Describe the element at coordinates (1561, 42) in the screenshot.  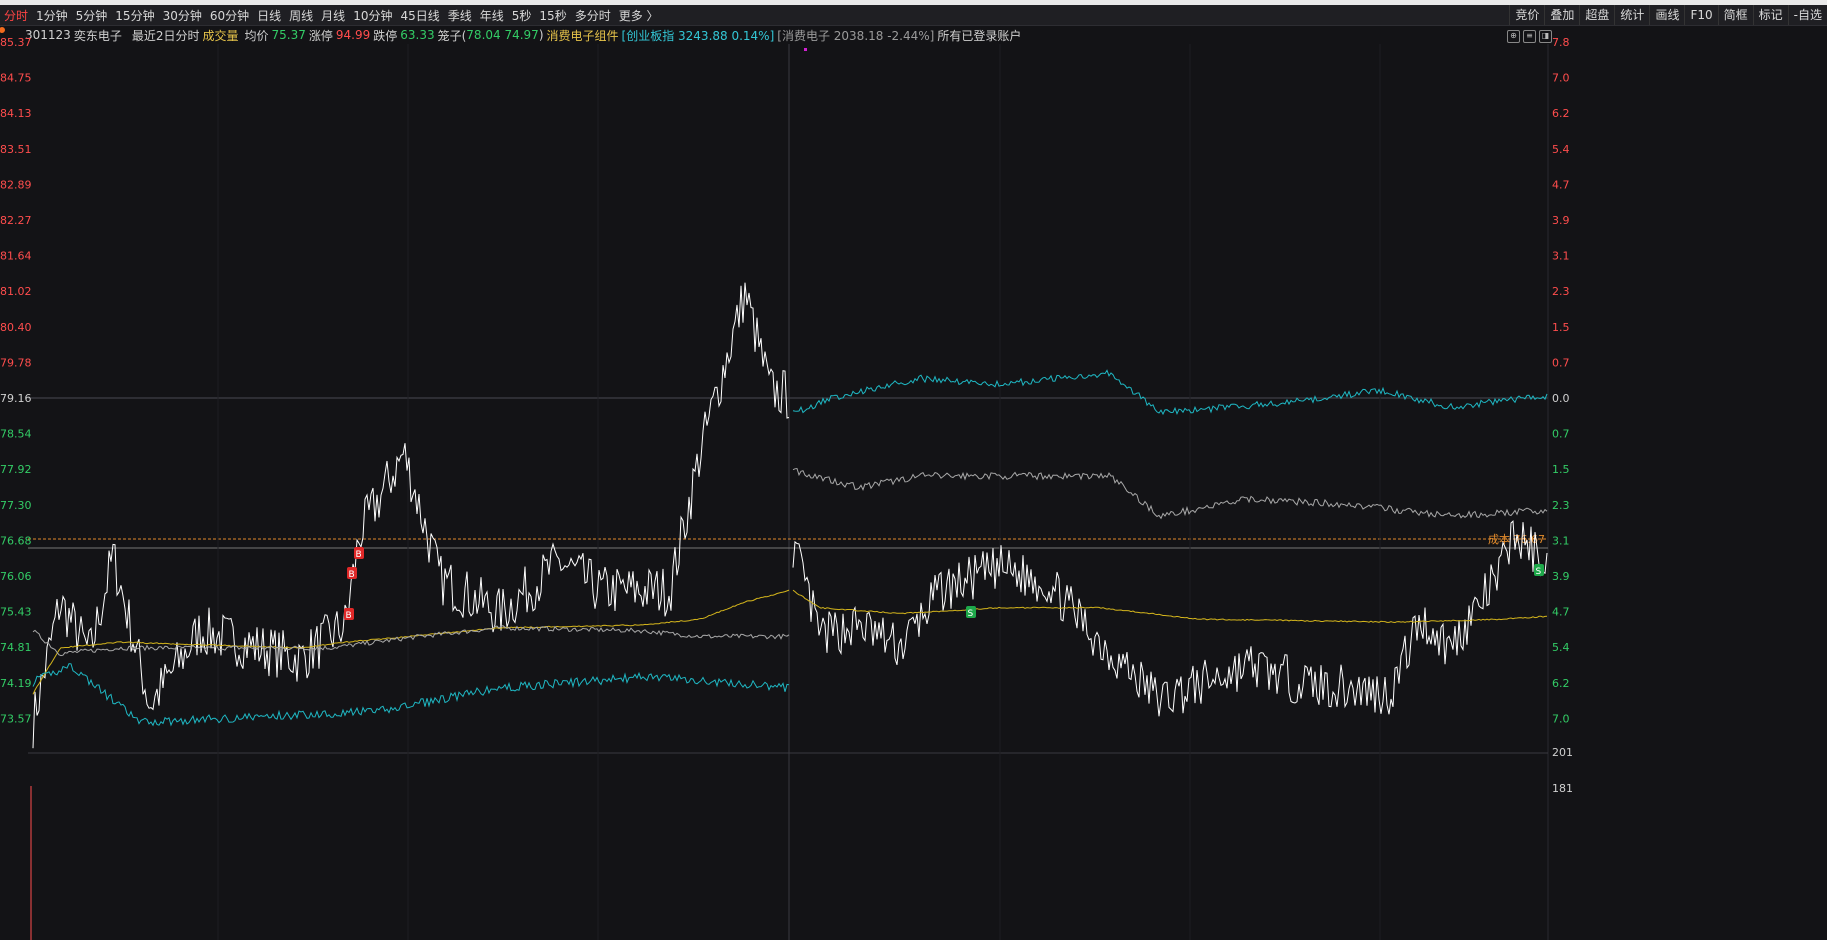
I see `percent-tick: 7.8` at that location.